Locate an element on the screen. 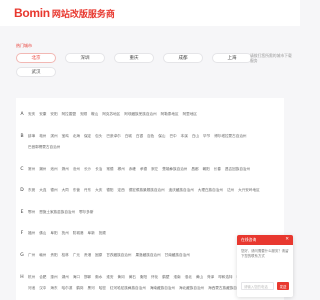 This screenshot has height=300, width=320. city-link: 沧州 is located at coordinates (76, 169).